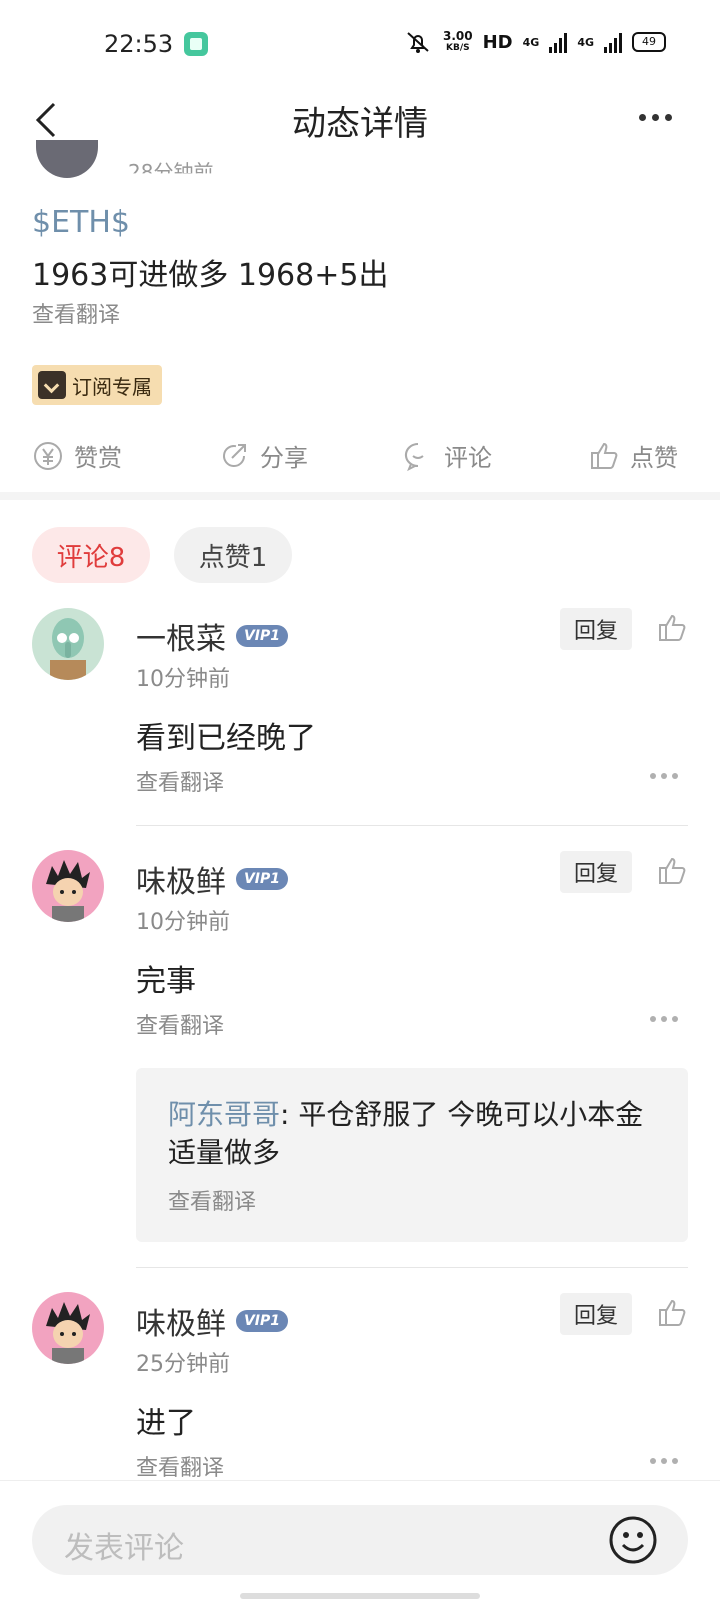  I want to click on like-button: 点赞, so click(633, 455).